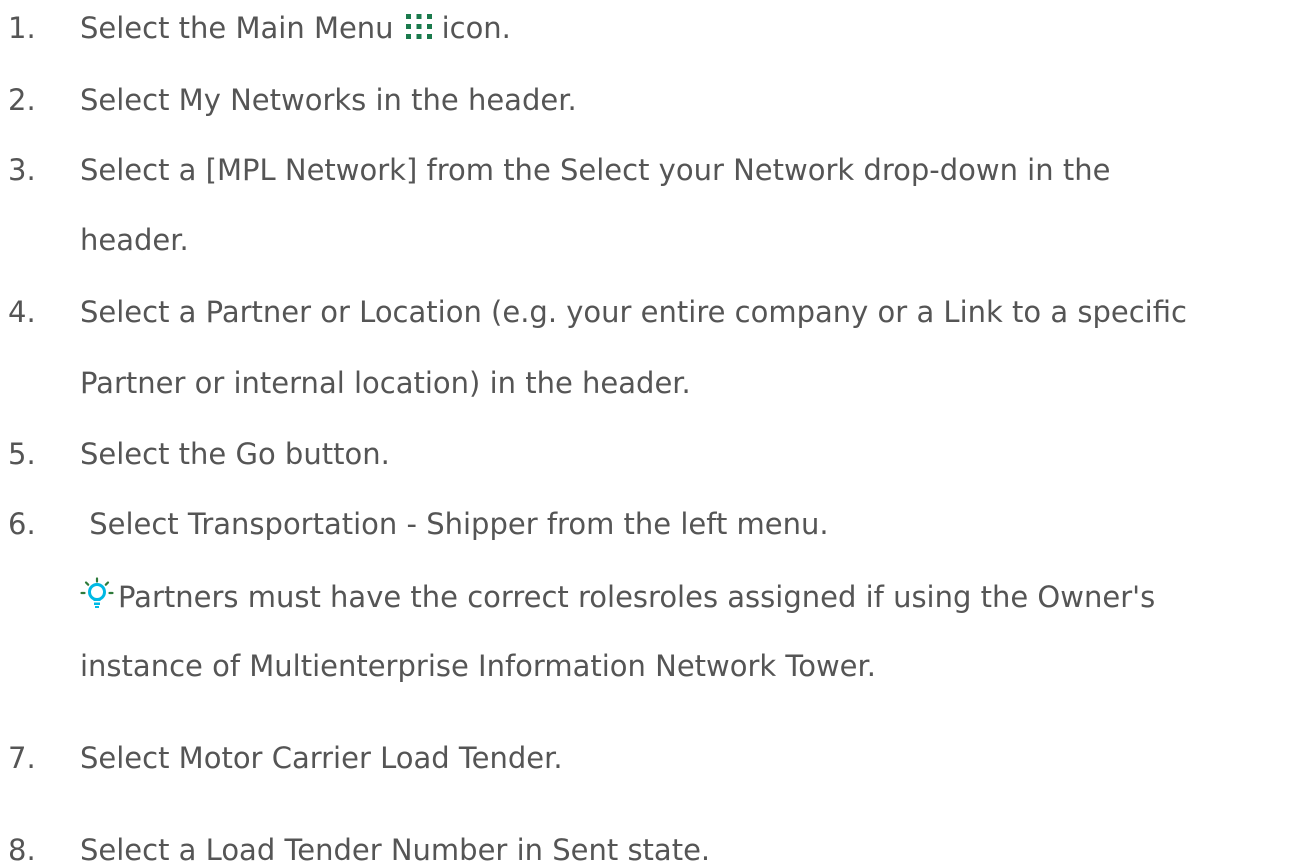 This screenshot has width=1305, height=867. Describe the element at coordinates (22, 524) in the screenshot. I see `step-number: 6.` at that location.